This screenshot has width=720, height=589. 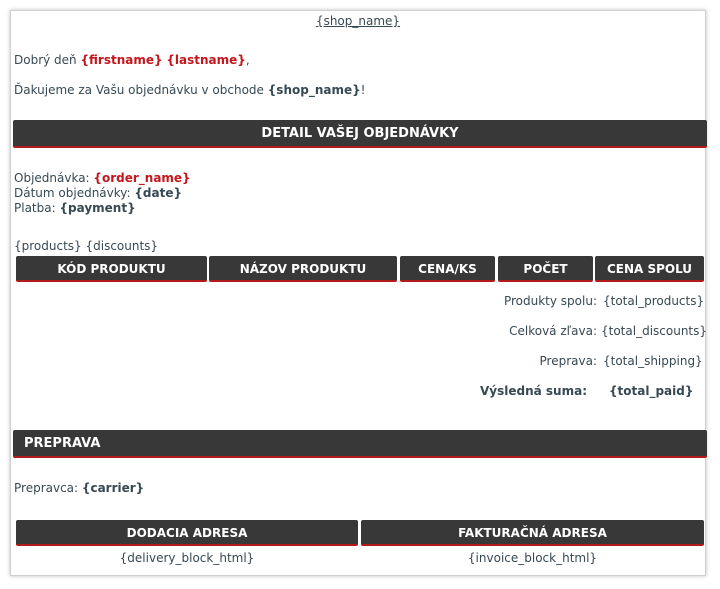 What do you see at coordinates (550, 301) in the screenshot?
I see `total-products-label: Produkty spolu:` at bounding box center [550, 301].